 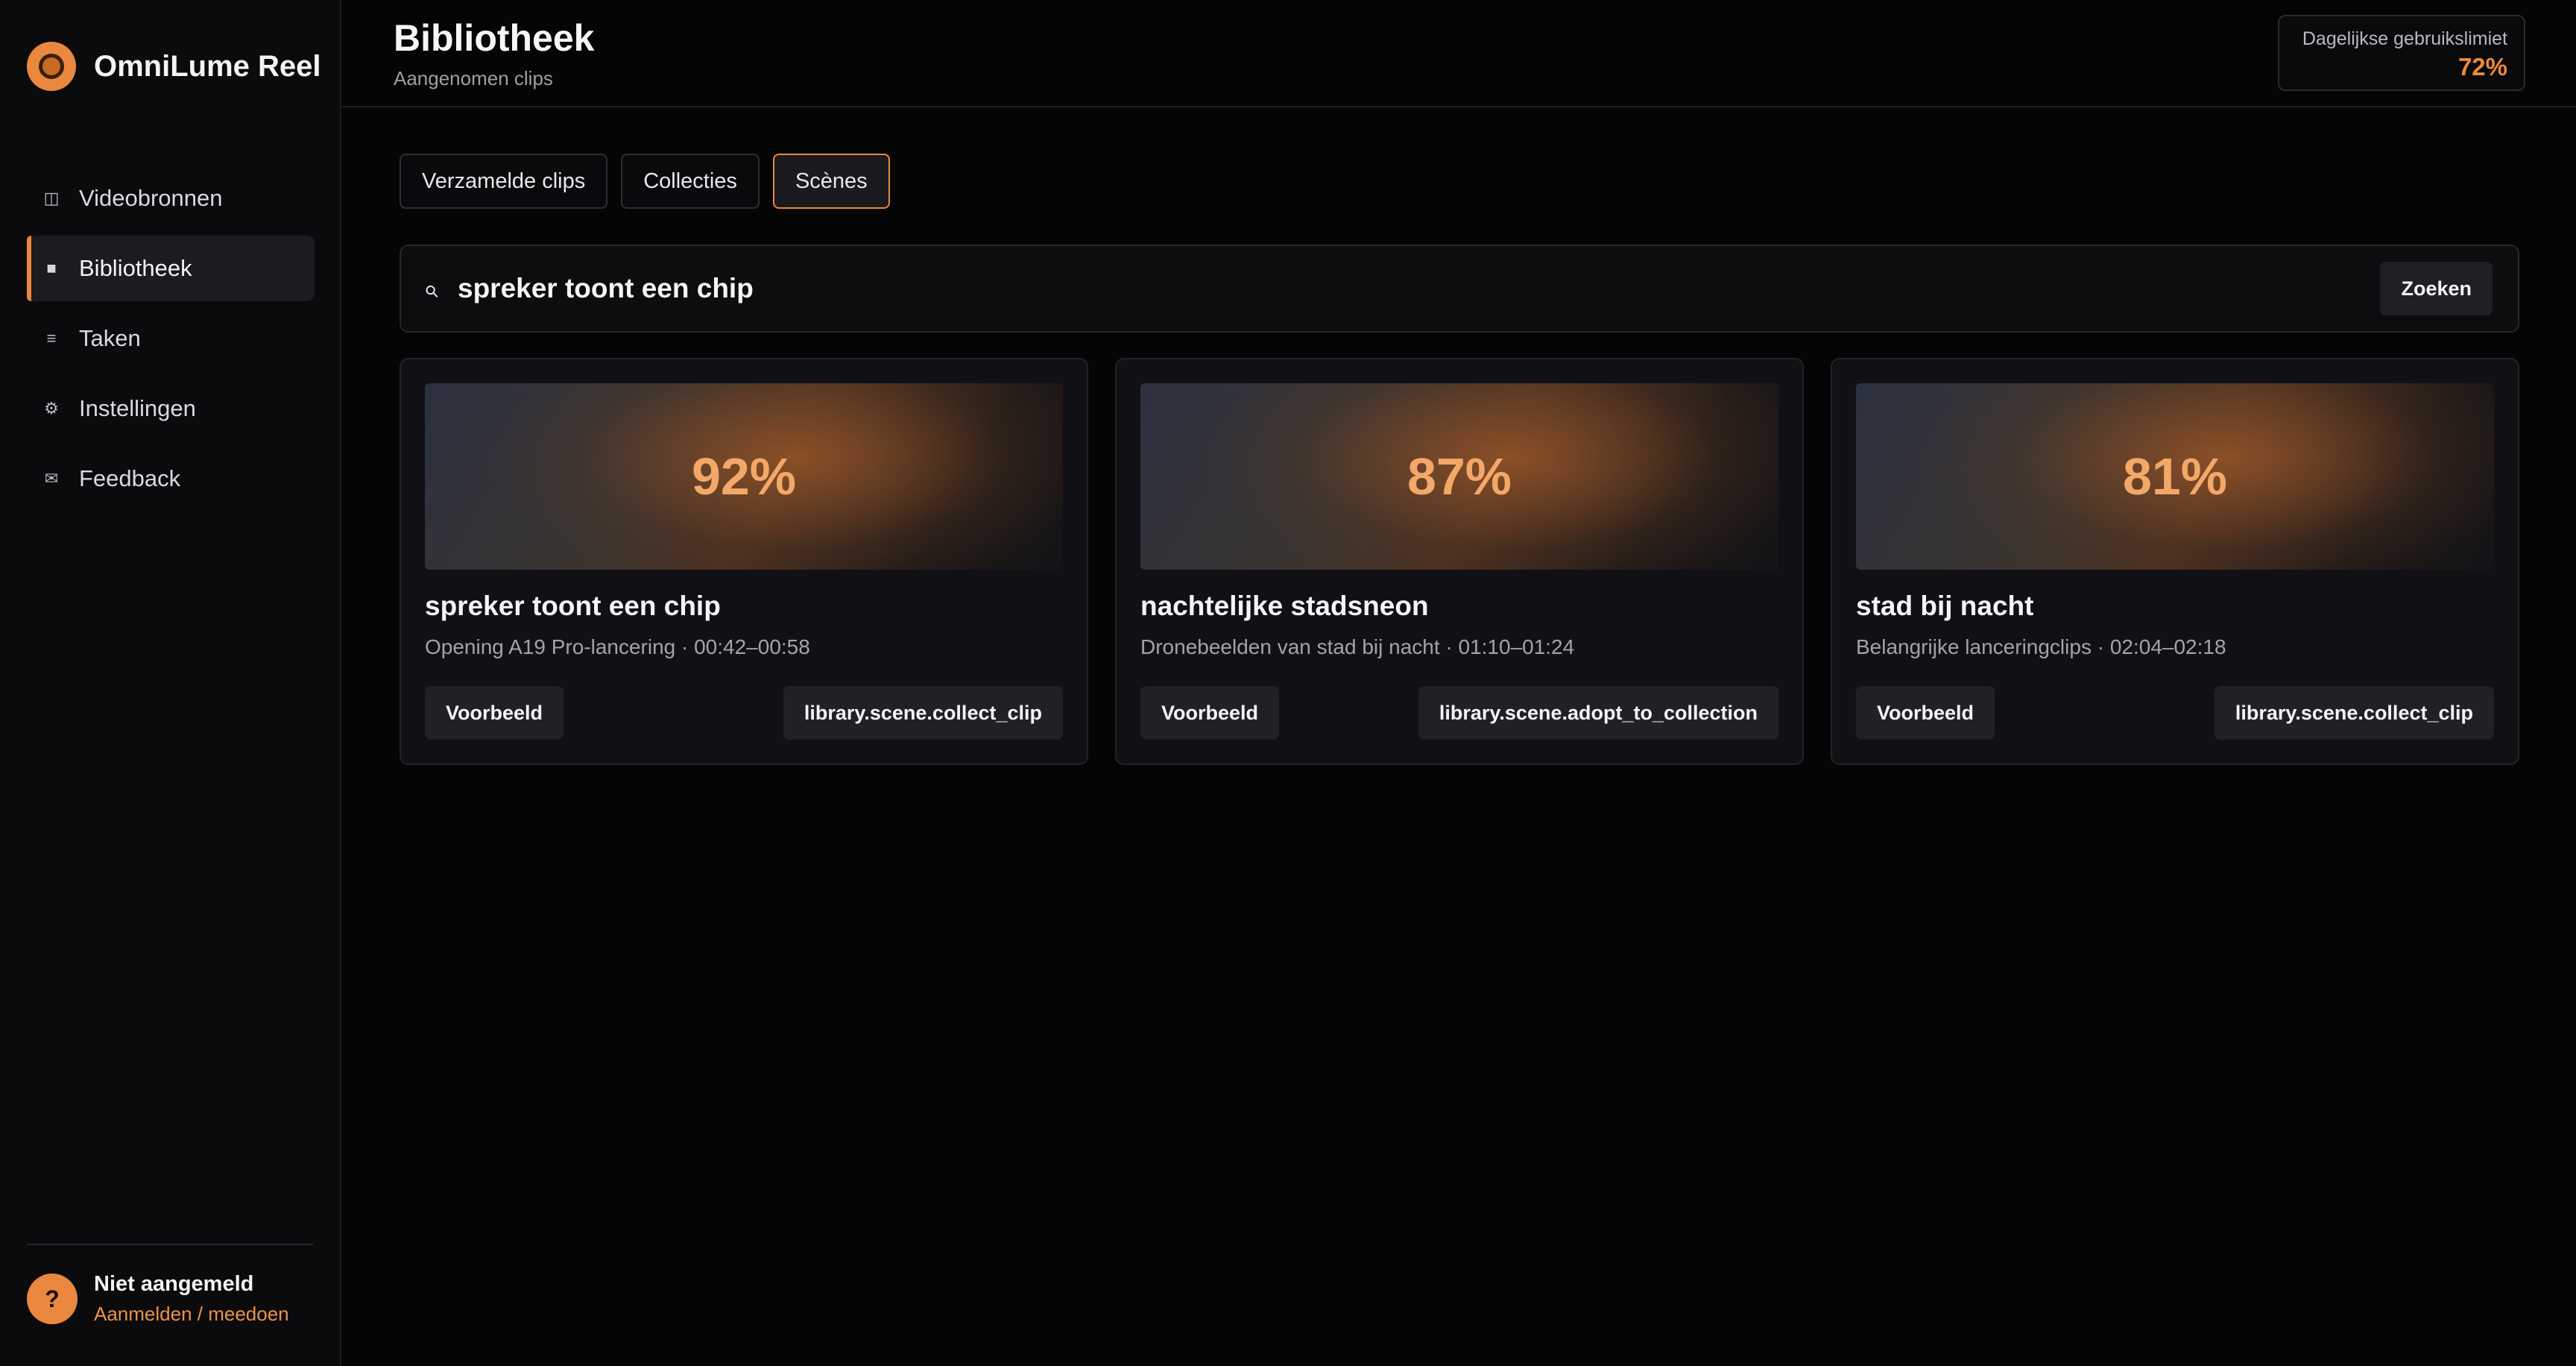 I want to click on tab-verzamelde-clips: Verzamelde clips, so click(x=504, y=181).